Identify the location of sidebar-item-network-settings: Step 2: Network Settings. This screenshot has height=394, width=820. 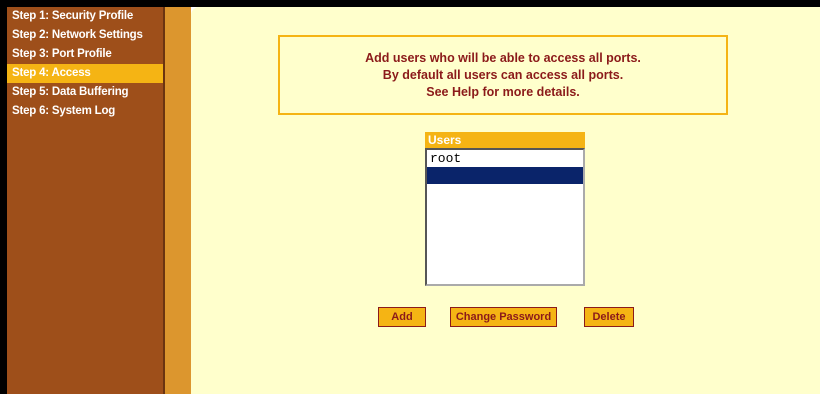
(85, 35).